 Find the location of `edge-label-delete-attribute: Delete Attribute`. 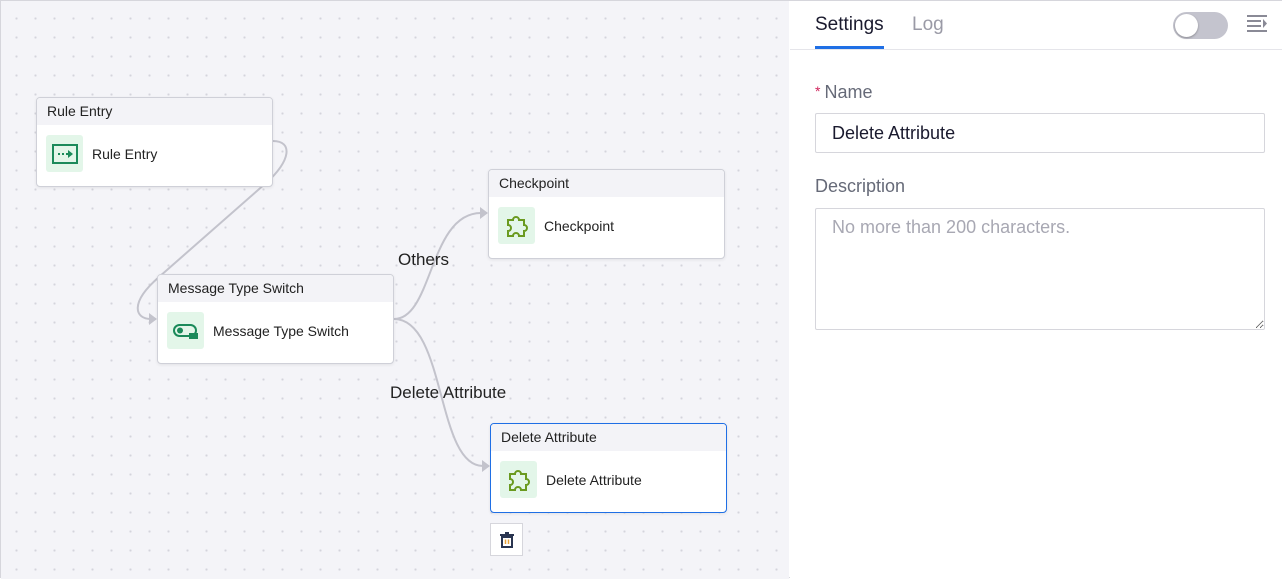

edge-label-delete-attribute: Delete Attribute is located at coordinates (448, 393).